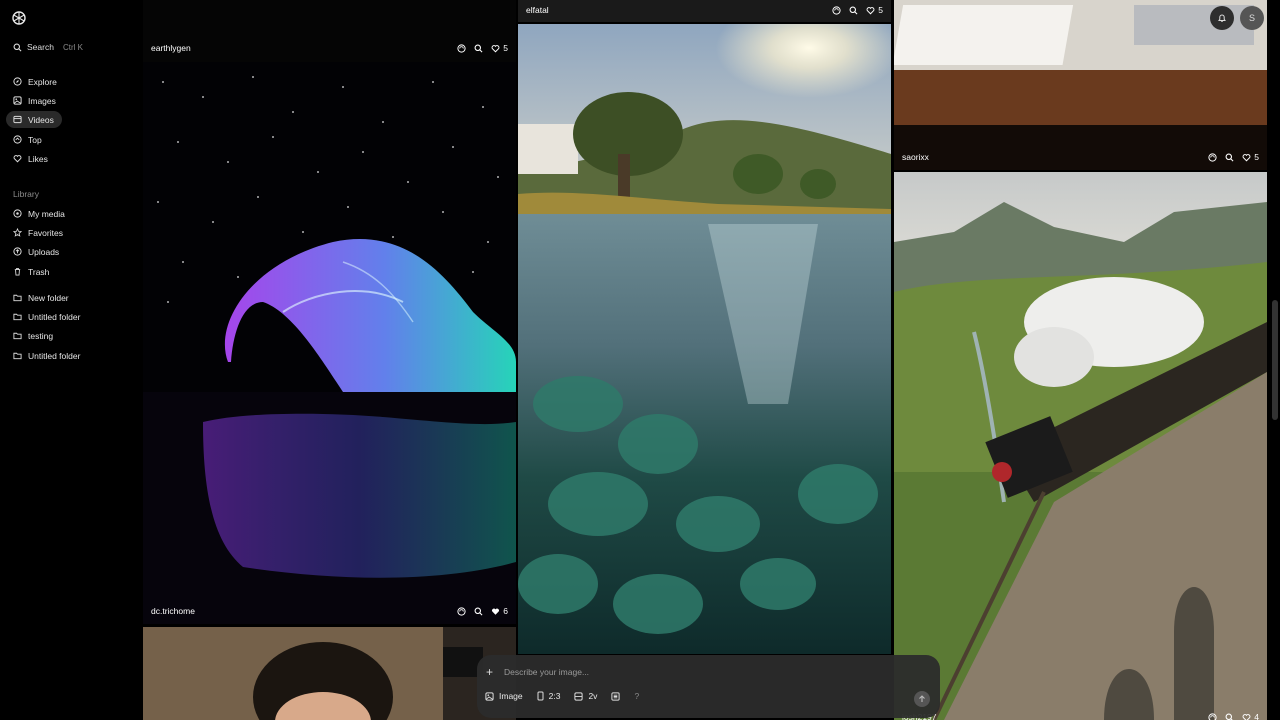  What do you see at coordinates (17, 81) in the screenshot?
I see `compass-icon` at bounding box center [17, 81].